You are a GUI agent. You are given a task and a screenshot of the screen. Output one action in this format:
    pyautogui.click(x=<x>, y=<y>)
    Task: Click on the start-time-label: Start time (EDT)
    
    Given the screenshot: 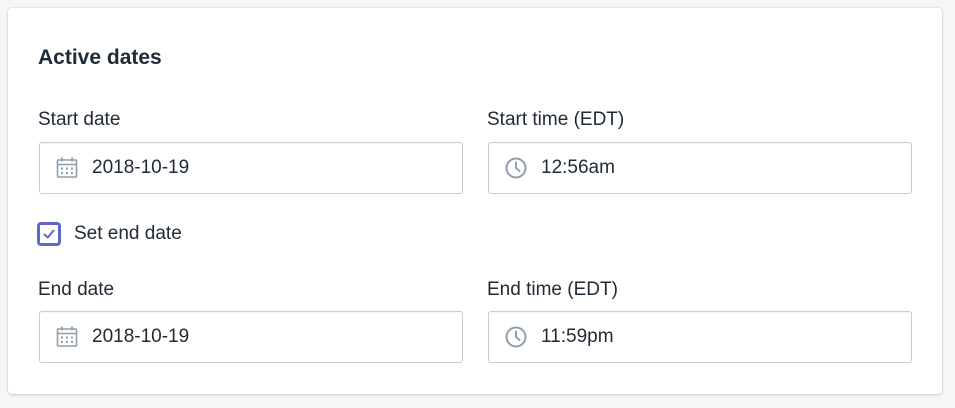 What is the action you would take?
    pyautogui.click(x=556, y=119)
    